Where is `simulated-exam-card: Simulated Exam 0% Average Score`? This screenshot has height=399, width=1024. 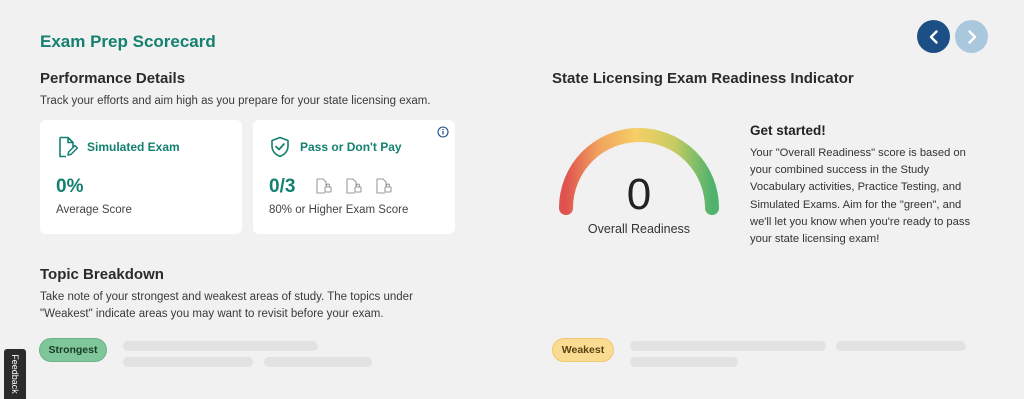
simulated-exam-card: Simulated Exam 0% Average Score is located at coordinates (141, 177).